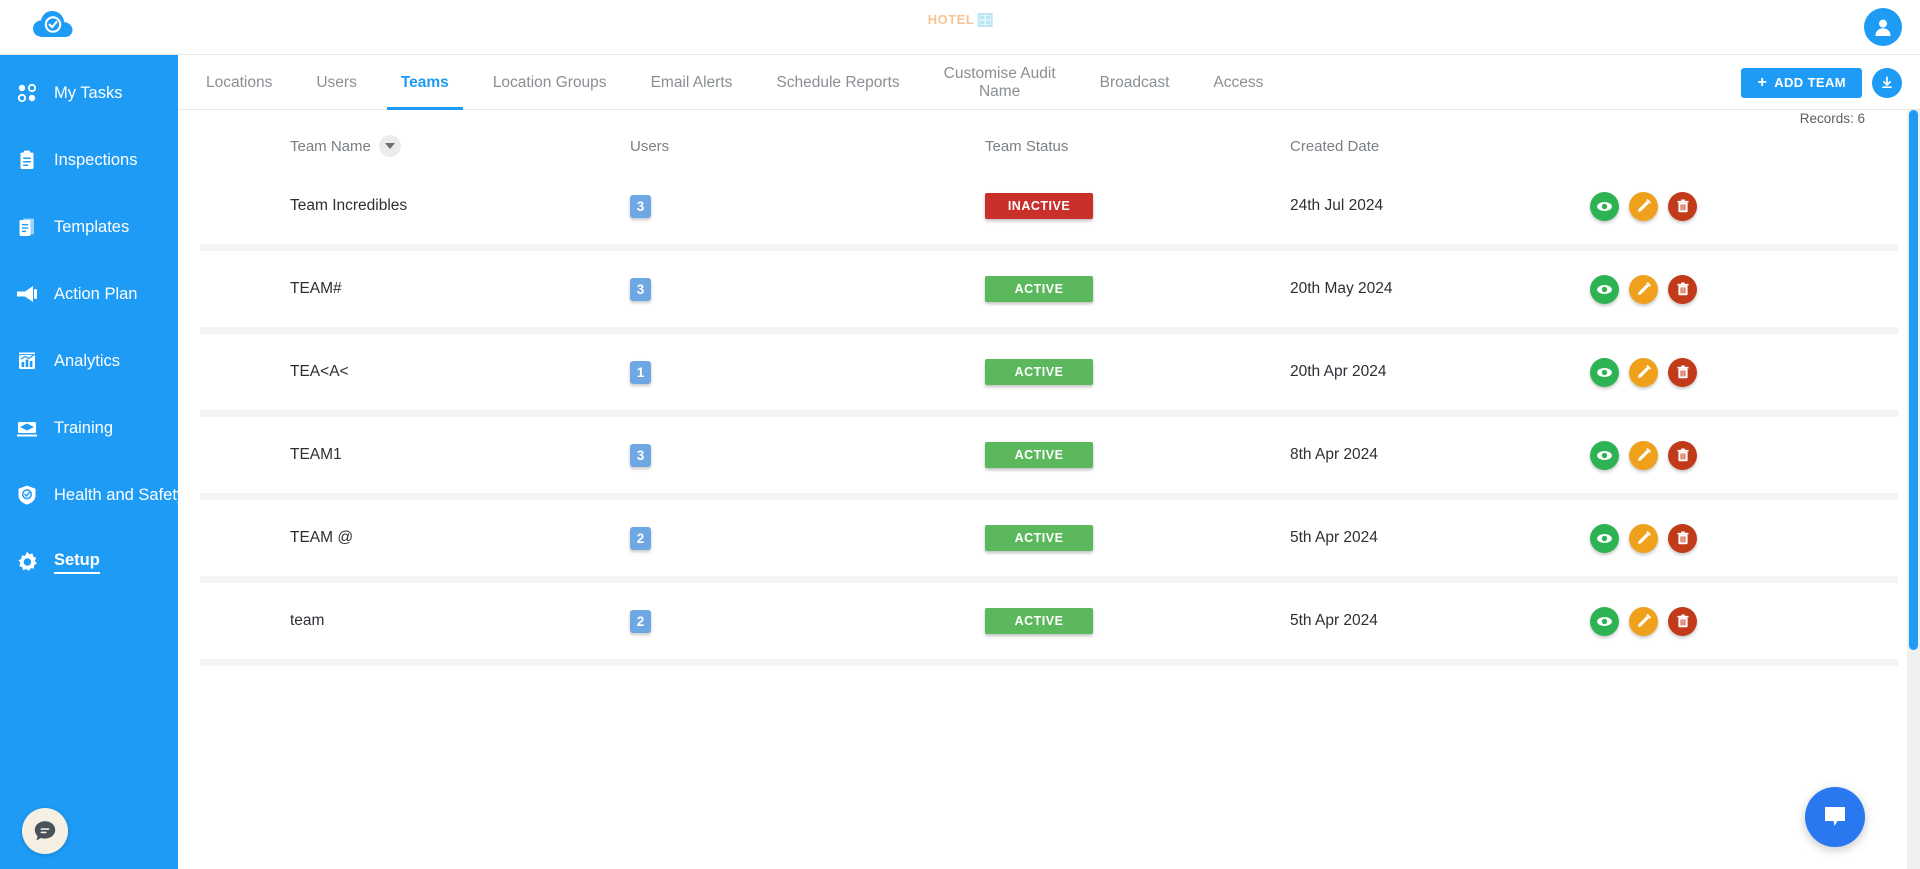 The height and width of the screenshot is (869, 1920). What do you see at coordinates (1887, 82) in the screenshot?
I see `download-circle-icon` at bounding box center [1887, 82].